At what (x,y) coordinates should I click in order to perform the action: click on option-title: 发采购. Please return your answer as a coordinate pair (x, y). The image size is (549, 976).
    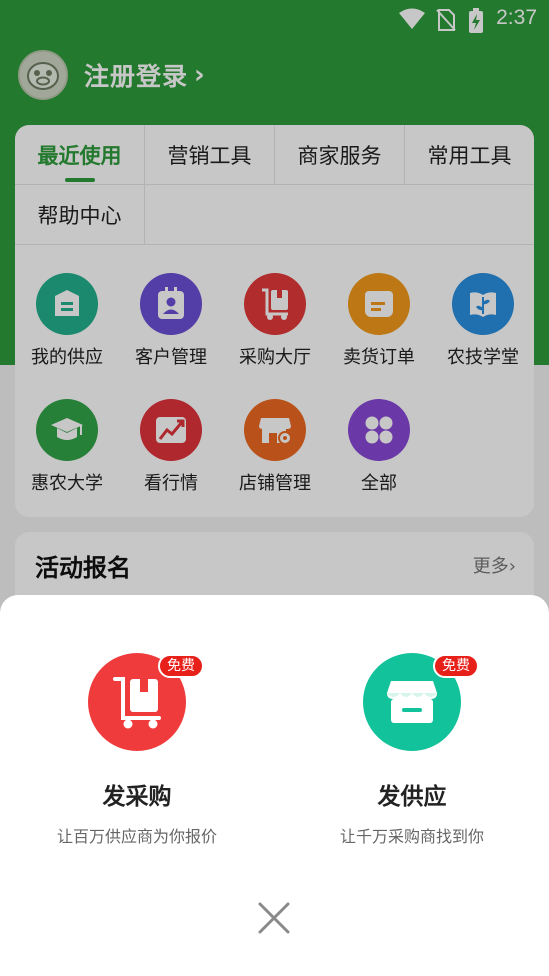
    Looking at the image, I should click on (137, 797).